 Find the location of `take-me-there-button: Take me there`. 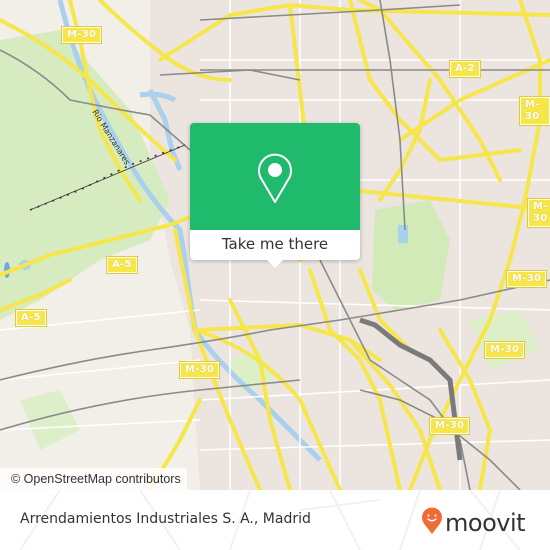

take-me-there-button: Take me there is located at coordinates (275, 245).